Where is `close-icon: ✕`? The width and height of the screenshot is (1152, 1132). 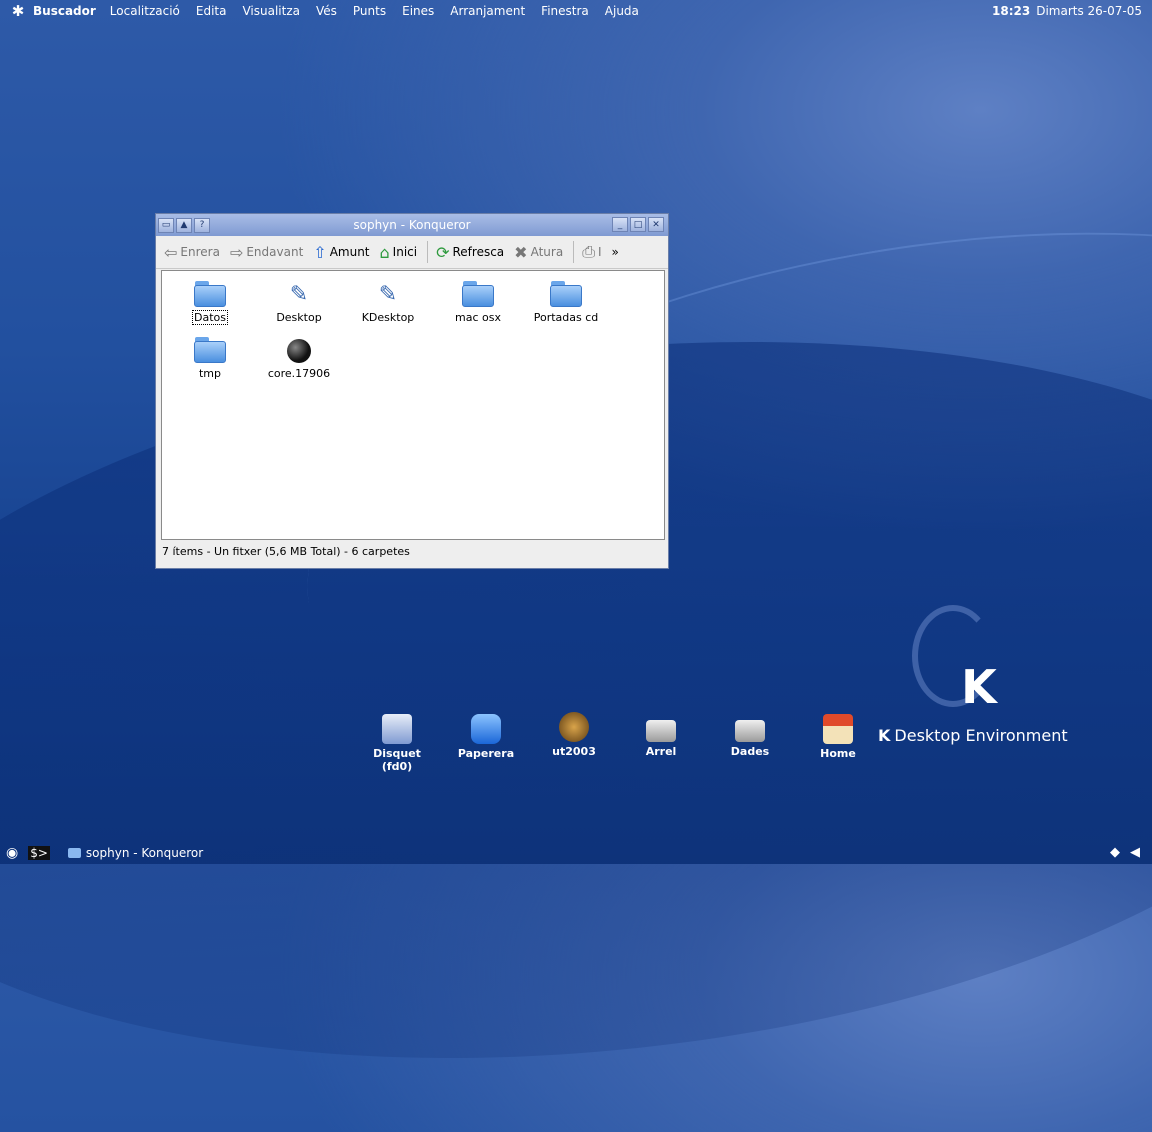
close-icon: ✕ is located at coordinates (656, 224).